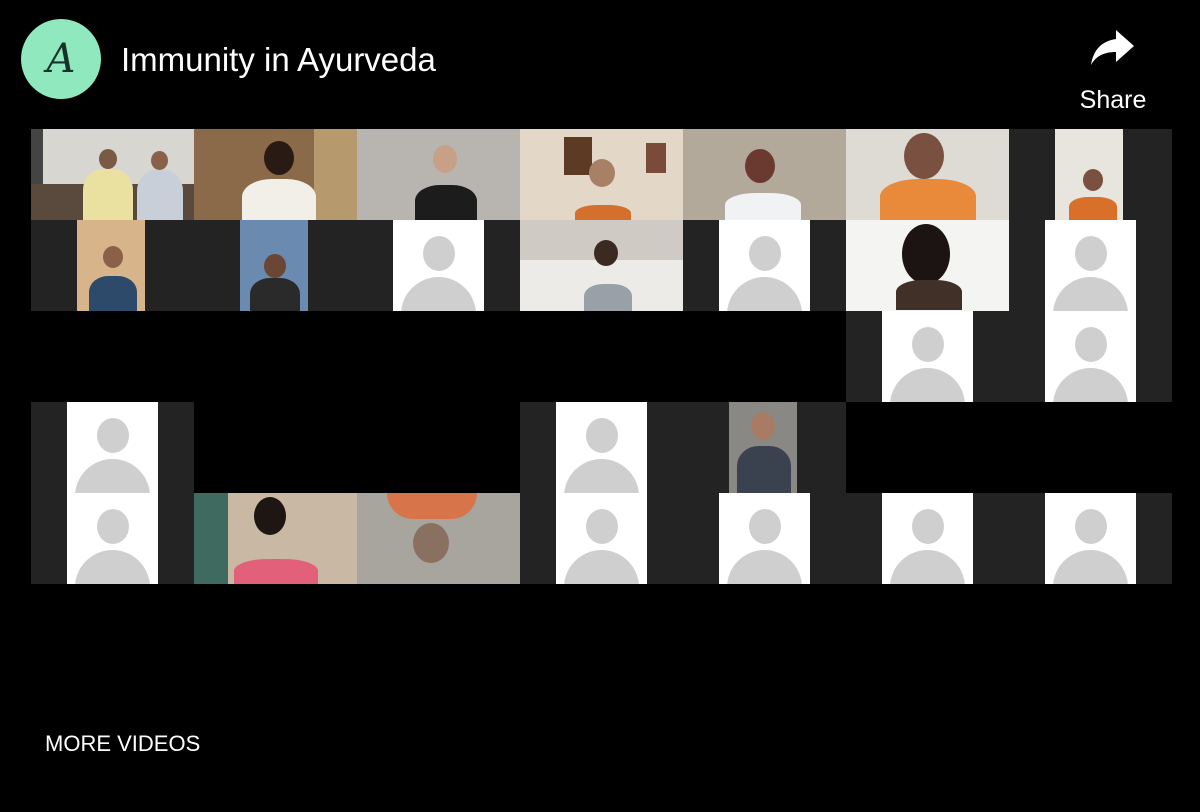 The image size is (1200, 812). What do you see at coordinates (1112, 47) in the screenshot?
I see `share-arrow-icon` at bounding box center [1112, 47].